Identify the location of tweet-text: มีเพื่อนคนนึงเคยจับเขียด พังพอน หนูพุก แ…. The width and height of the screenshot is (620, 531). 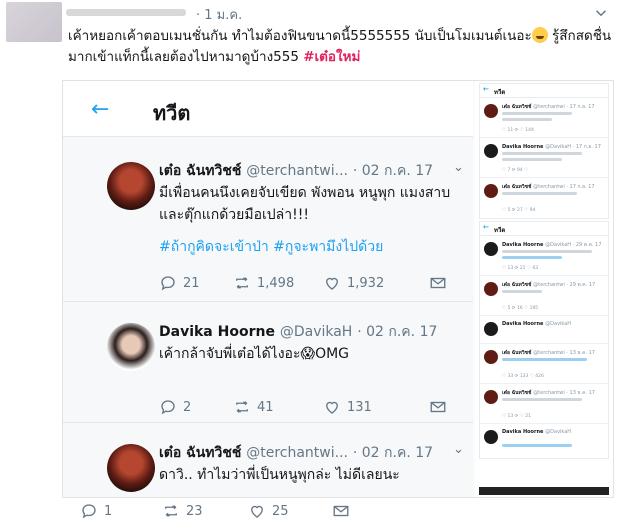
(305, 204).